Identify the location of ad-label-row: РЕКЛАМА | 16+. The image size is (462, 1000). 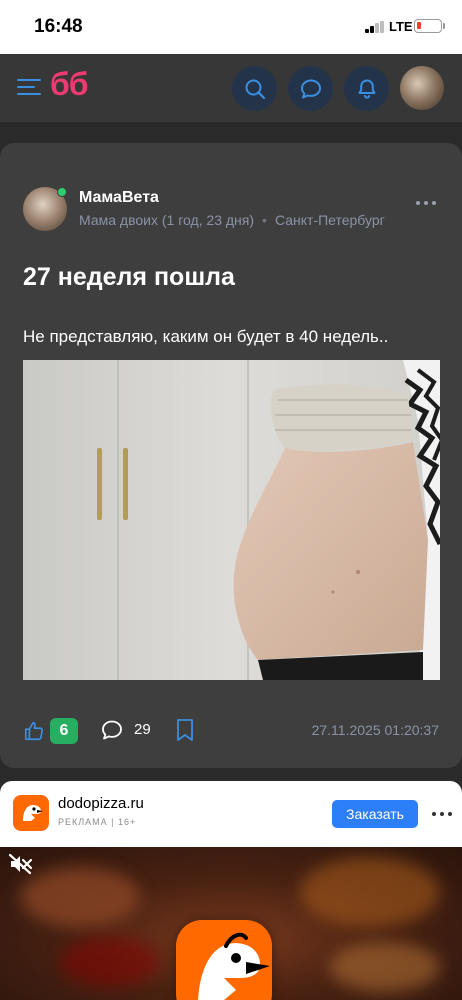
(97, 822).